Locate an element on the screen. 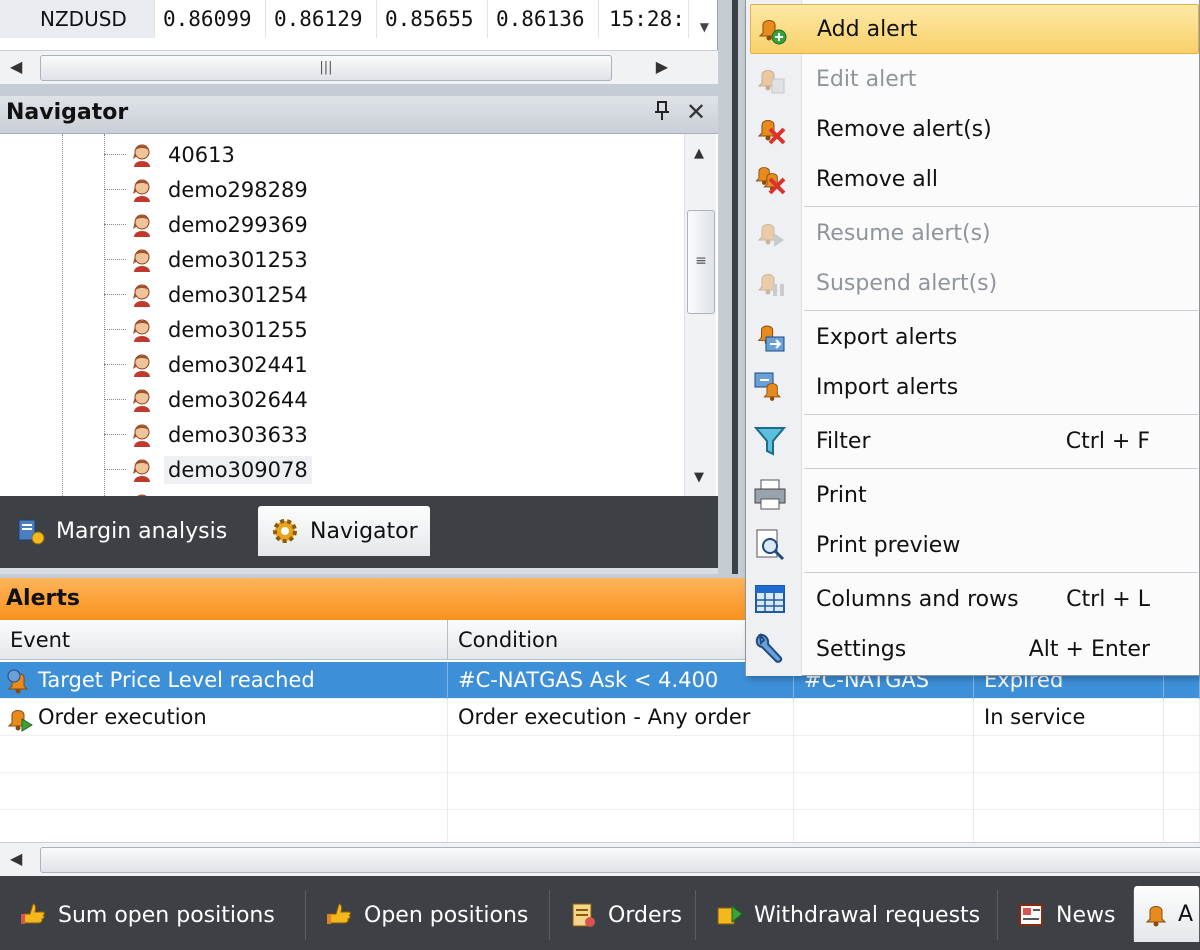 This screenshot has width=1200, height=950. quote-ask: 0.86129 is located at coordinates (321, 19).